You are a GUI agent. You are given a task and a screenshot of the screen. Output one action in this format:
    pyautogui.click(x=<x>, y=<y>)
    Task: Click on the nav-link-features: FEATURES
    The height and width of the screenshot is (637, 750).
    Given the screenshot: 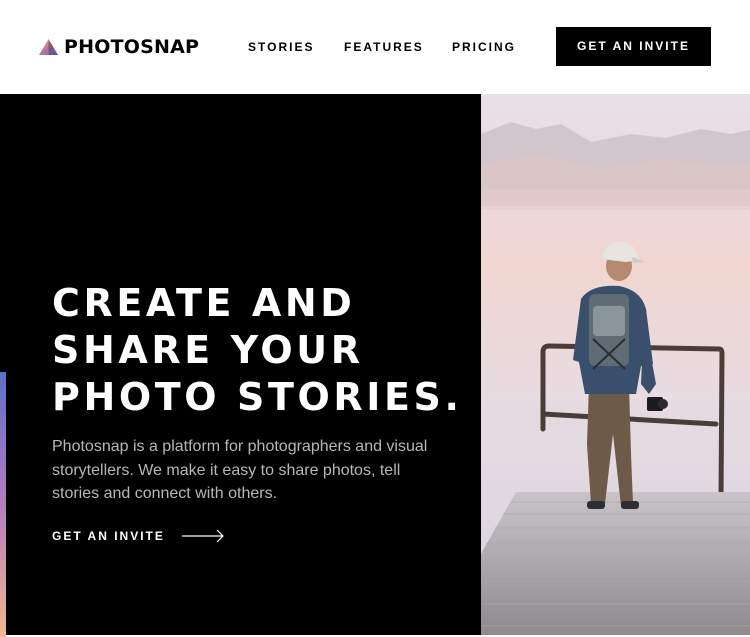 What is the action you would take?
    pyautogui.click(x=384, y=47)
    